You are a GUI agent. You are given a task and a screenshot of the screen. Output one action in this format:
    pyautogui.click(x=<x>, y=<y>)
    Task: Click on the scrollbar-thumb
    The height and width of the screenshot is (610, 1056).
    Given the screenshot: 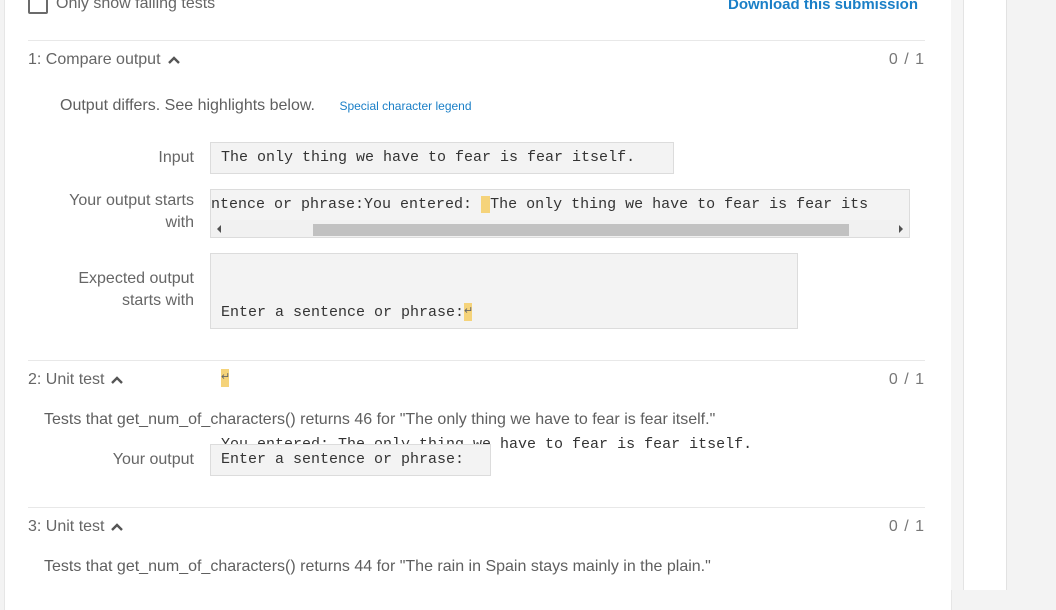 What is the action you would take?
    pyautogui.click(x=581, y=230)
    